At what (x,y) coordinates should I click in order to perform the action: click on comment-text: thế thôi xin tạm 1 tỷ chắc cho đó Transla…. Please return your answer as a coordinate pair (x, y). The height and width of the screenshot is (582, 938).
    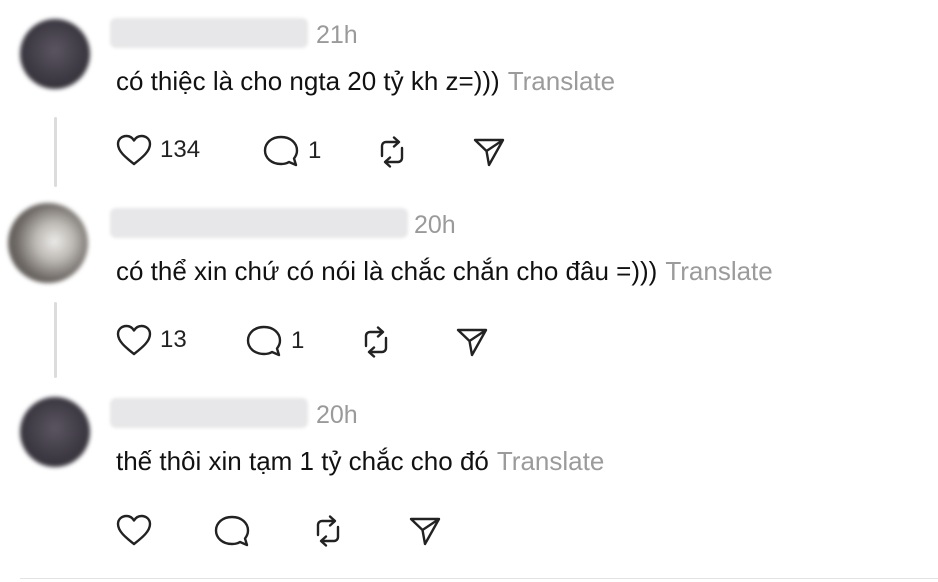
    Looking at the image, I should click on (360, 461).